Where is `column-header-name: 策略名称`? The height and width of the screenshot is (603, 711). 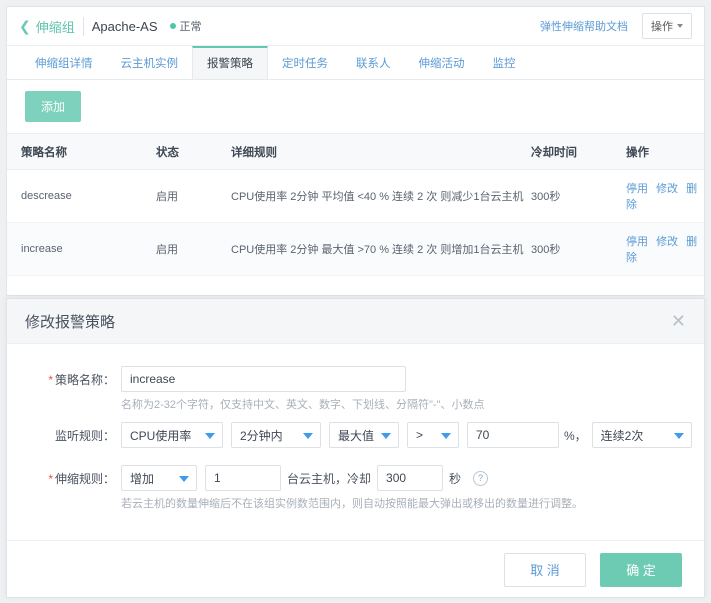
column-header-name: 策略名称 is located at coordinates (81, 151).